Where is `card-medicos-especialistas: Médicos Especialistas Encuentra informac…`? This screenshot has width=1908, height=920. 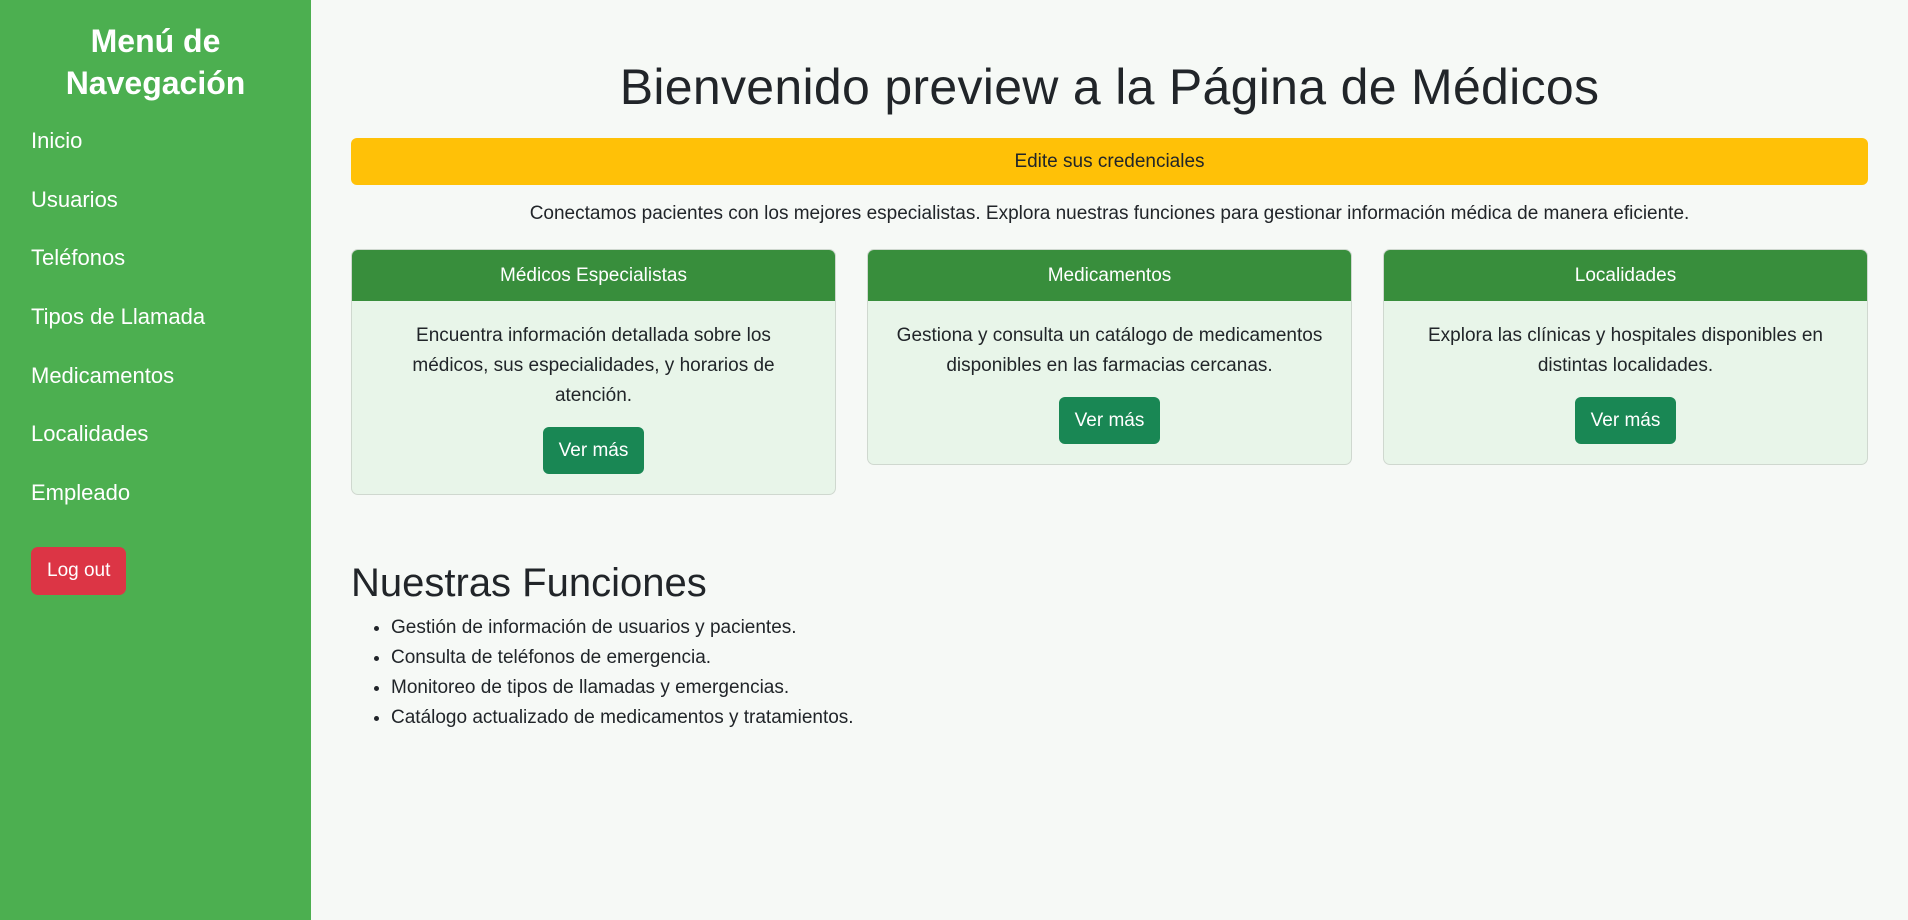
card-medicos-especialistas: Médicos Especialistas Encuentra informac… is located at coordinates (593, 372).